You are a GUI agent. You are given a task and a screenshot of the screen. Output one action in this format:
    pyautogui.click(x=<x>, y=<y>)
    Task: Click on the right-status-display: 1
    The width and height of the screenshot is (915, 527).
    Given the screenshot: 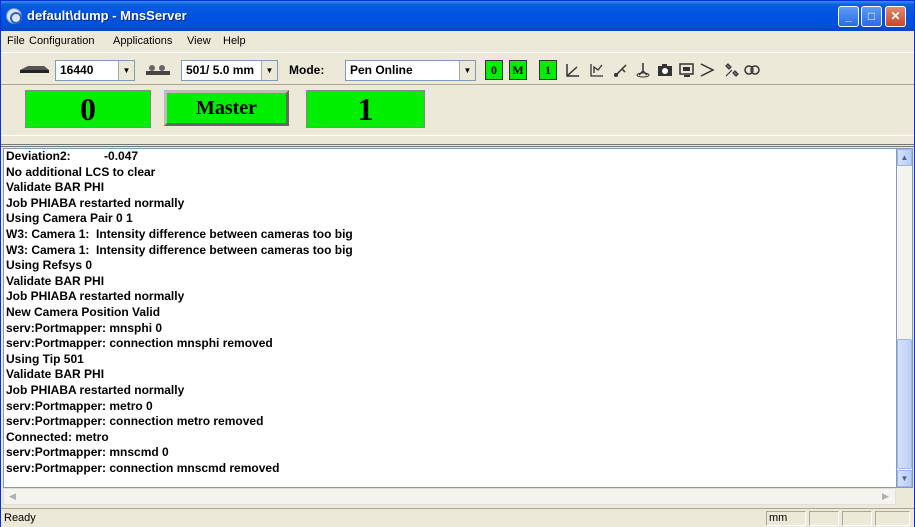 What is the action you would take?
    pyautogui.click(x=365, y=109)
    